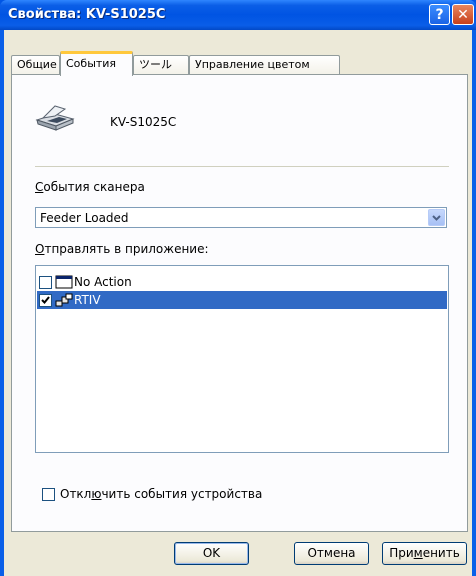  What do you see at coordinates (143, 122) in the screenshot?
I see `device-name: KV-S1025C` at bounding box center [143, 122].